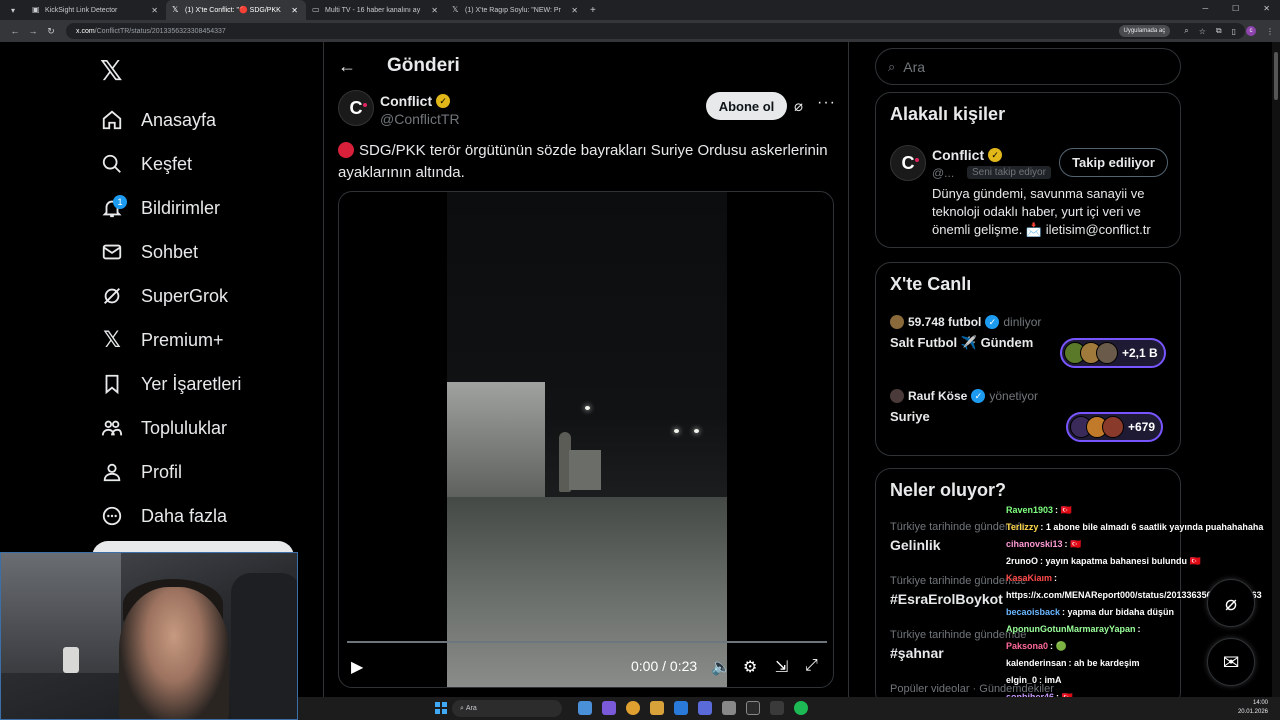  What do you see at coordinates (1029, 510) in the screenshot?
I see `chat-username: Raven1903` at bounding box center [1029, 510].